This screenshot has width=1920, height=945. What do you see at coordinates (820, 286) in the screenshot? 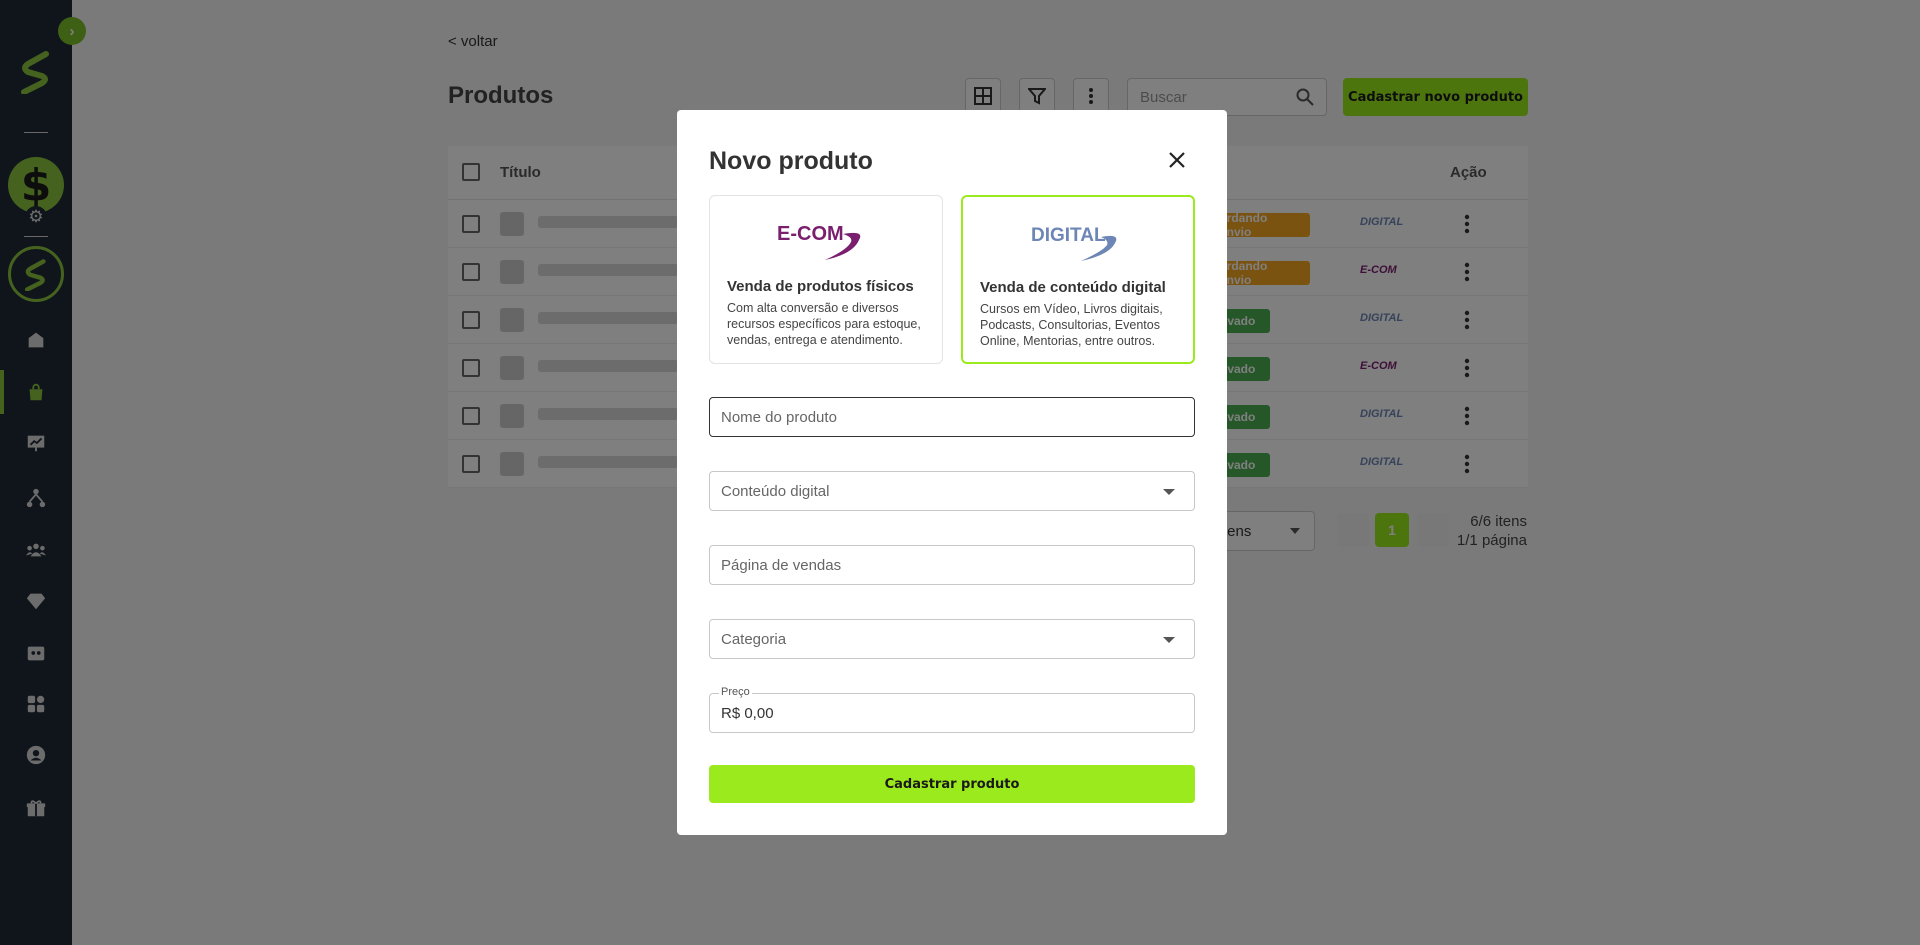
I see `option-heading: Venda de produtos físicos` at bounding box center [820, 286].